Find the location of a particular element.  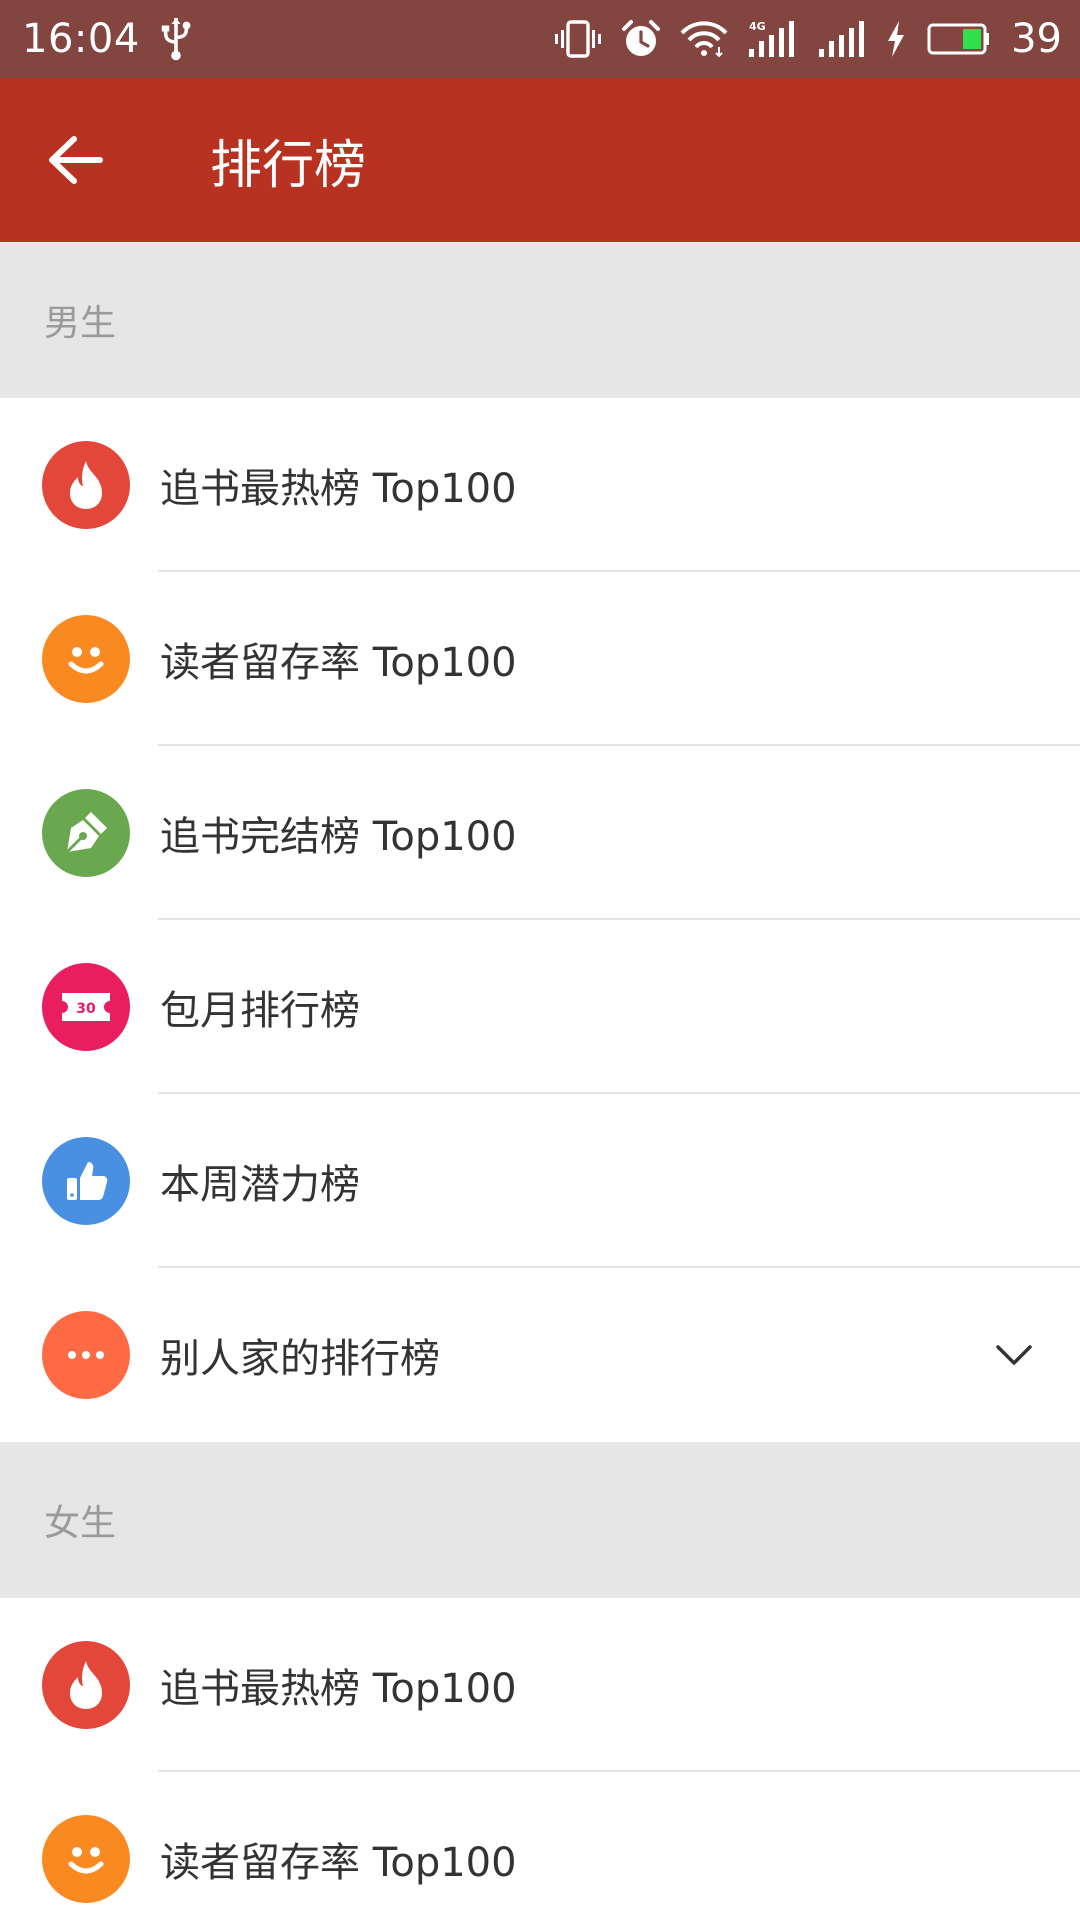

alarm-icon is located at coordinates (641, 38).